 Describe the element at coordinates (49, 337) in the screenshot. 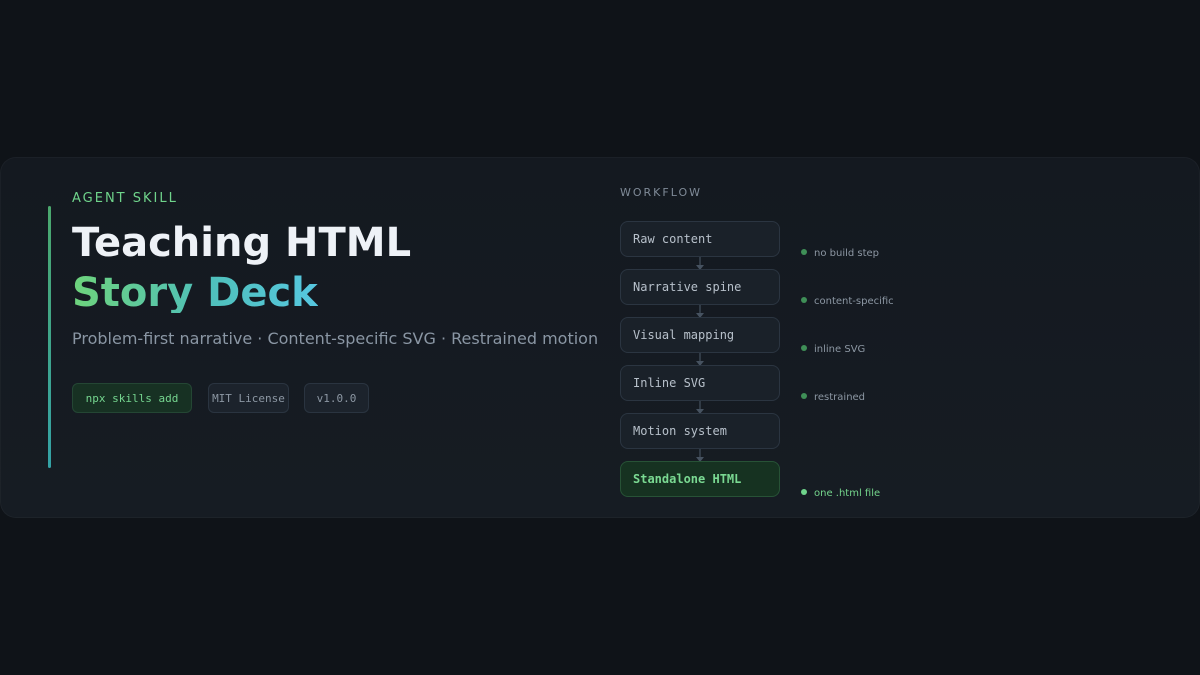

I see `accent-rail` at that location.